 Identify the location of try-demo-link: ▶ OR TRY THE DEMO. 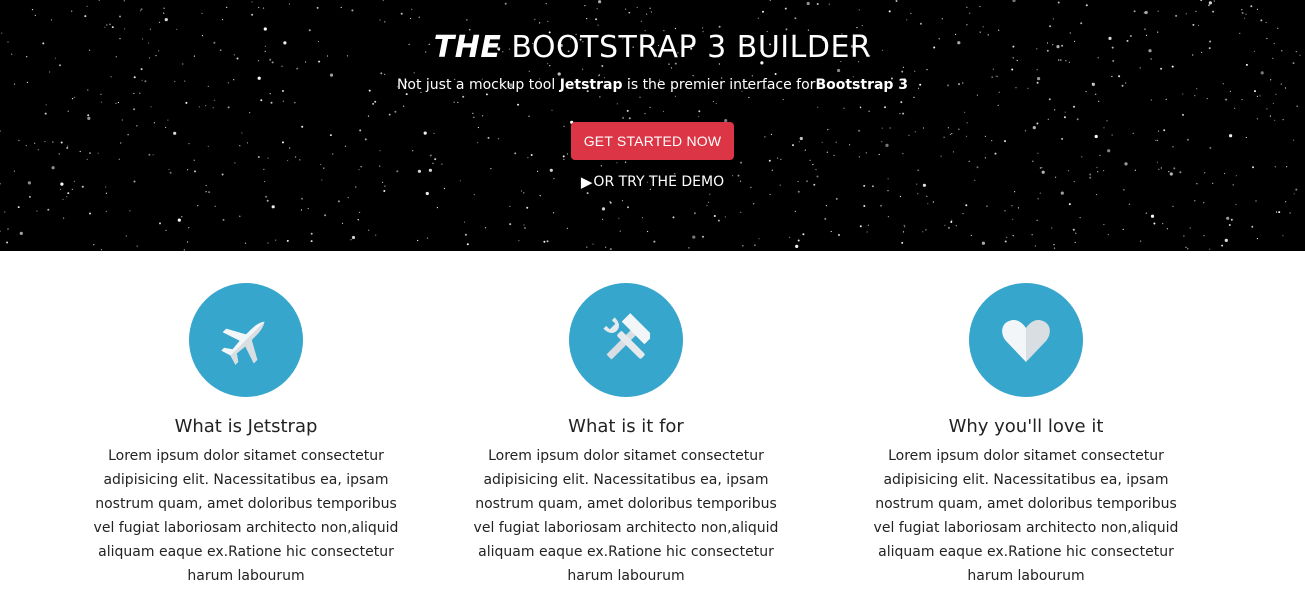
(652, 182).